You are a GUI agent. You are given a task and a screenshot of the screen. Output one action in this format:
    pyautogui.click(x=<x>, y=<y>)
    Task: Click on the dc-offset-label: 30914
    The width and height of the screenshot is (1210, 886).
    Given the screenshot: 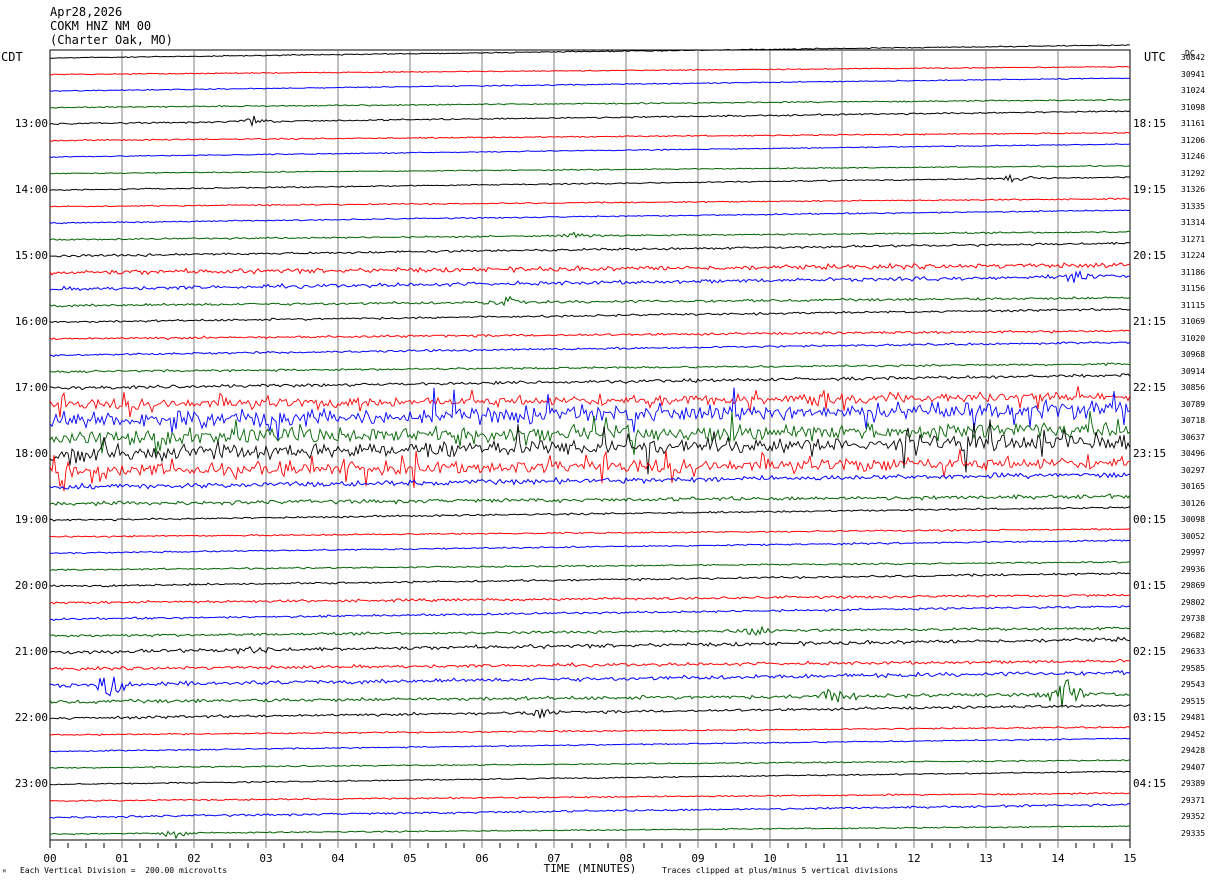 What is the action you would take?
    pyautogui.click(x=1193, y=371)
    